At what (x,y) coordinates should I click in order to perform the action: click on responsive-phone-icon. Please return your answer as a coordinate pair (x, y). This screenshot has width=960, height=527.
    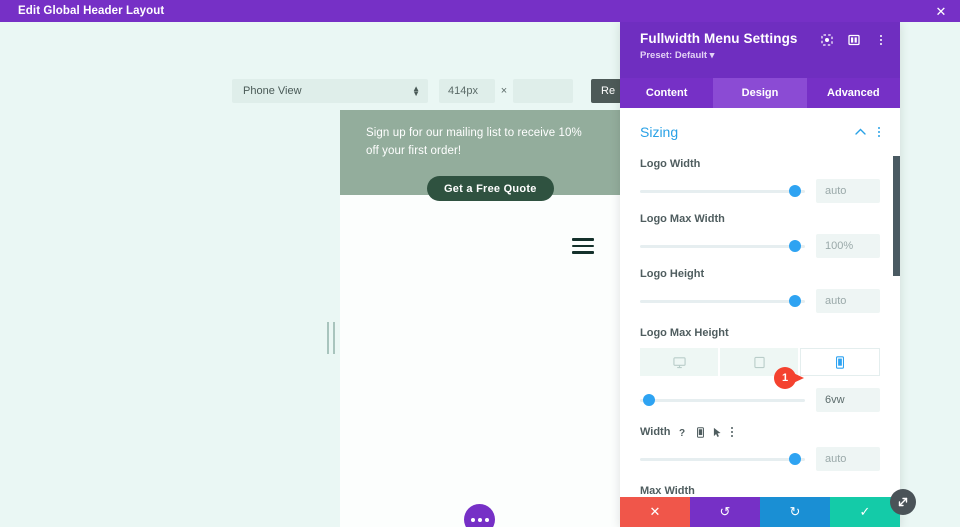
    Looking at the image, I should click on (701, 432).